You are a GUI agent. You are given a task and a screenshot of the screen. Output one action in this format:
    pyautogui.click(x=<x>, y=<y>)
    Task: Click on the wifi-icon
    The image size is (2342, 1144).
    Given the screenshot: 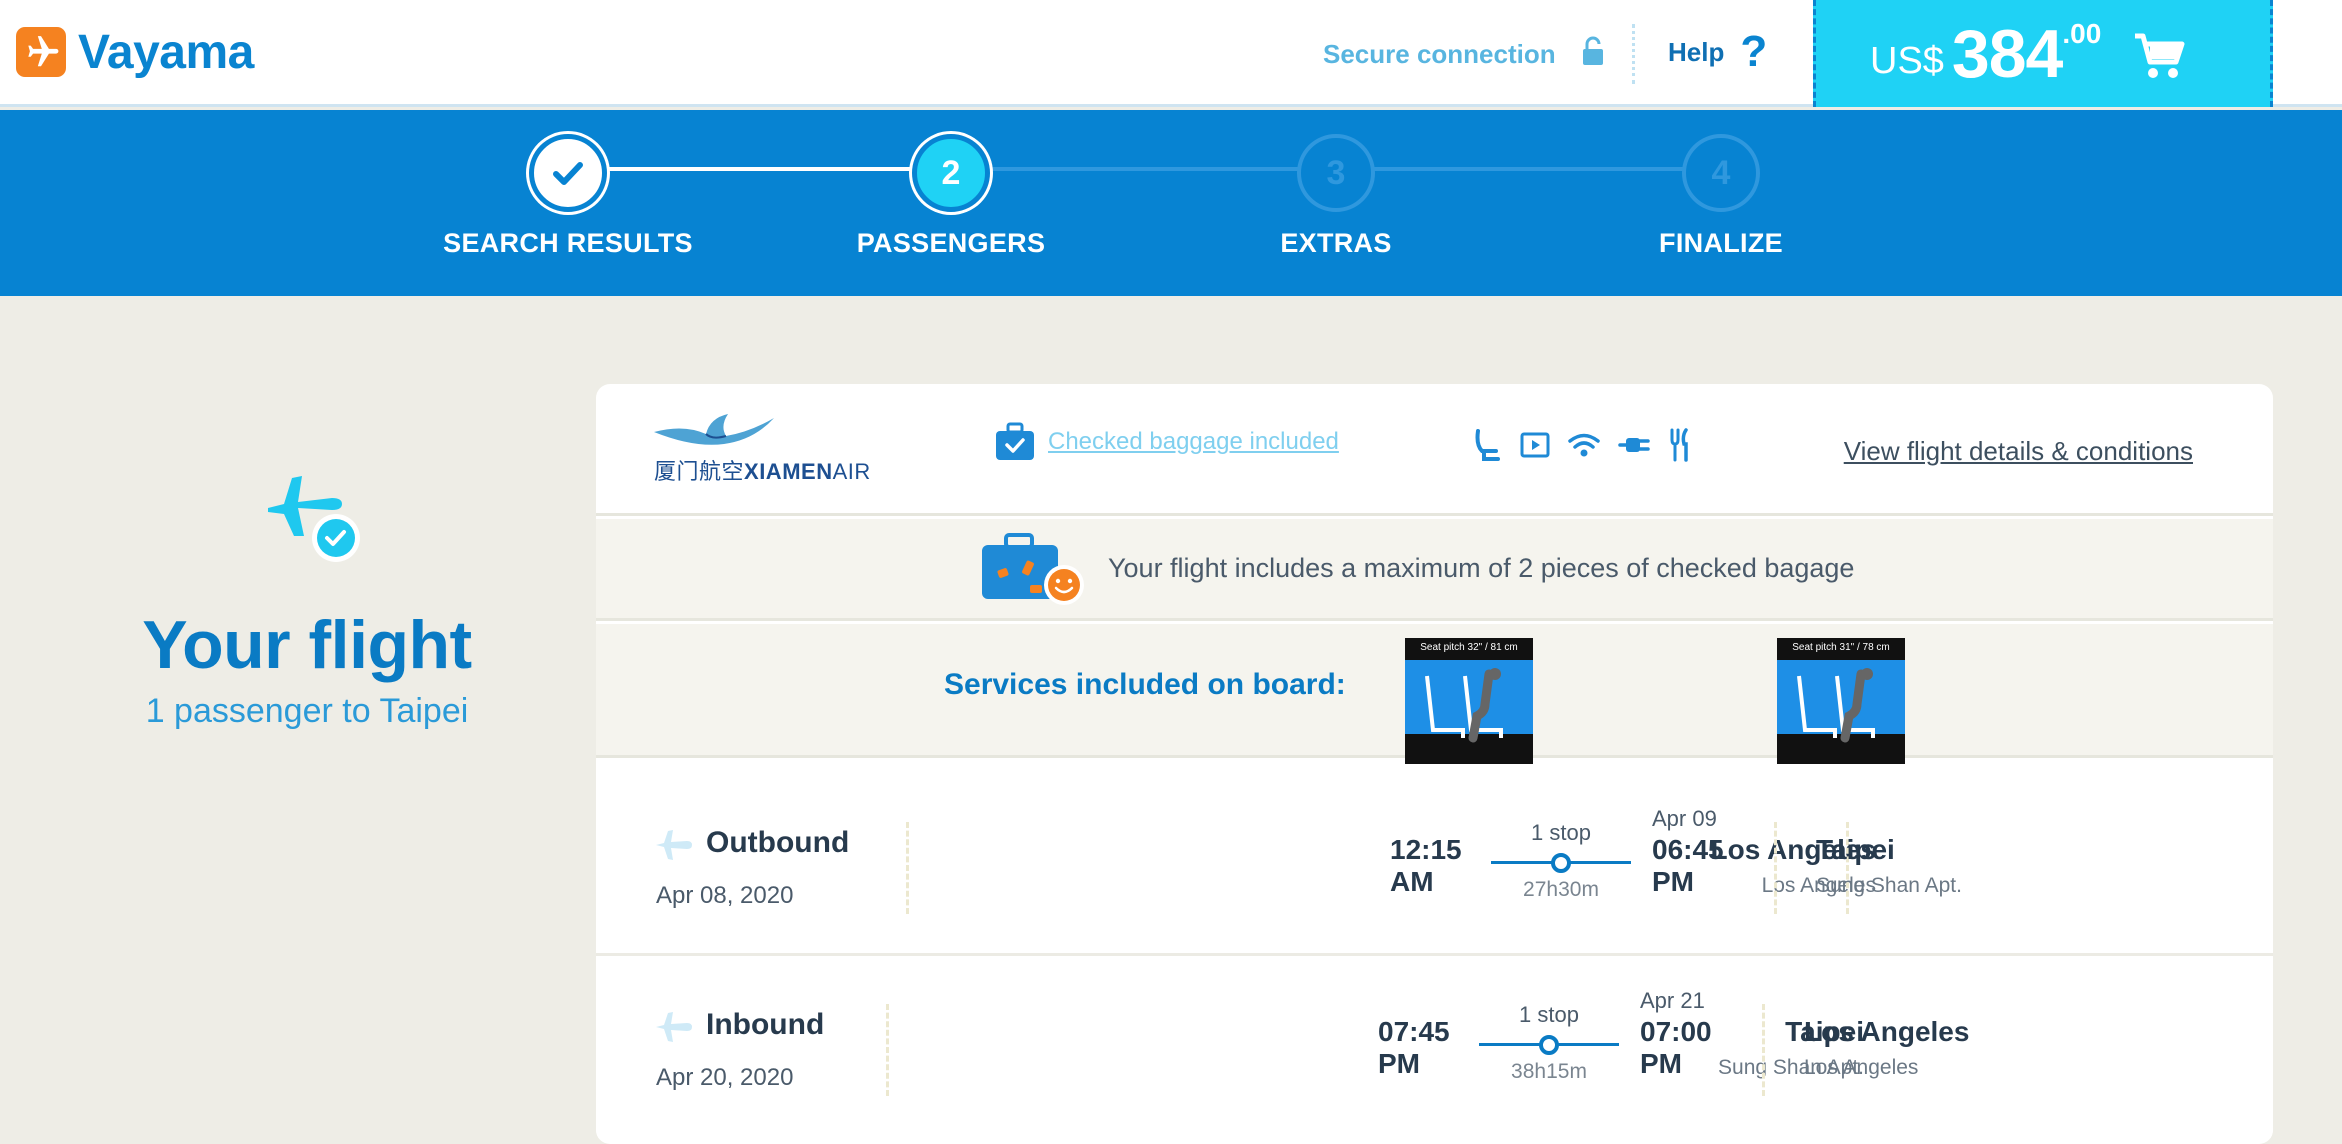 What is the action you would take?
    pyautogui.click(x=1584, y=445)
    